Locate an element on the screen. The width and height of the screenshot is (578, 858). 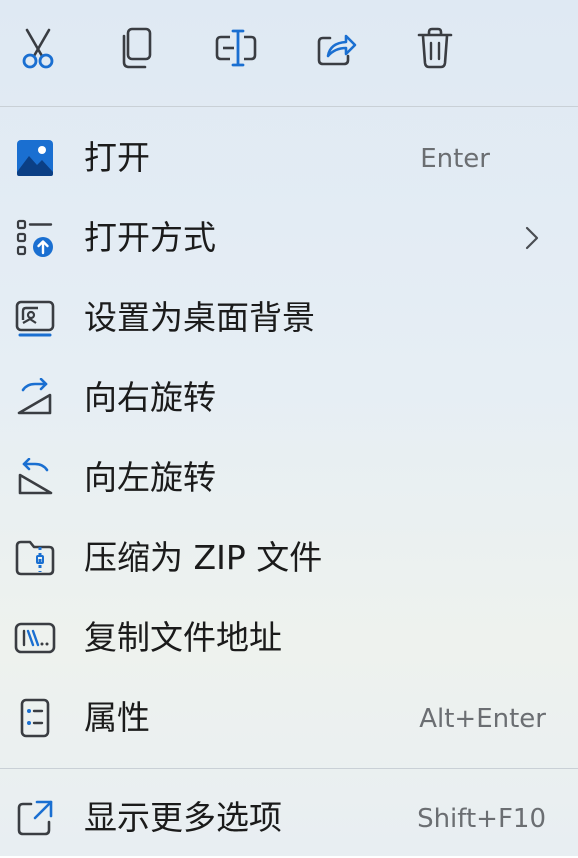
zip-folder-icon is located at coordinates (35, 558).